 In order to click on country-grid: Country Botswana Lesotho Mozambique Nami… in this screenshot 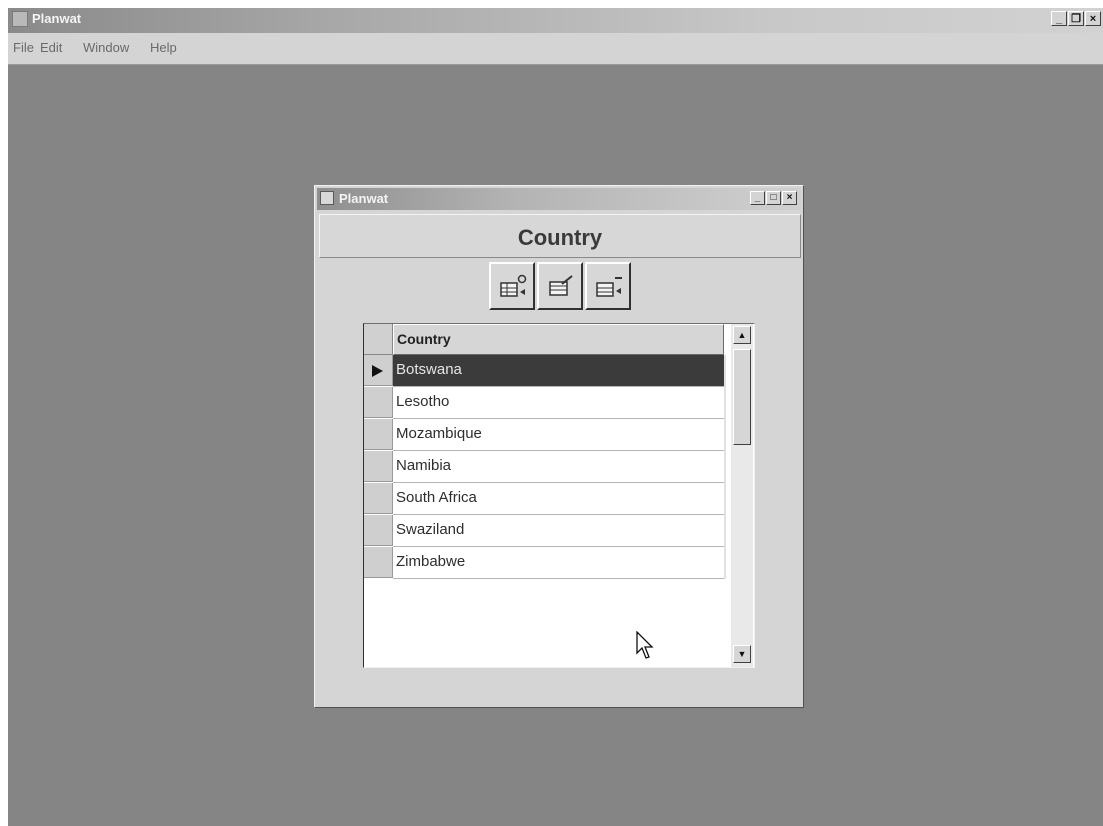, I will do `click(559, 495)`.